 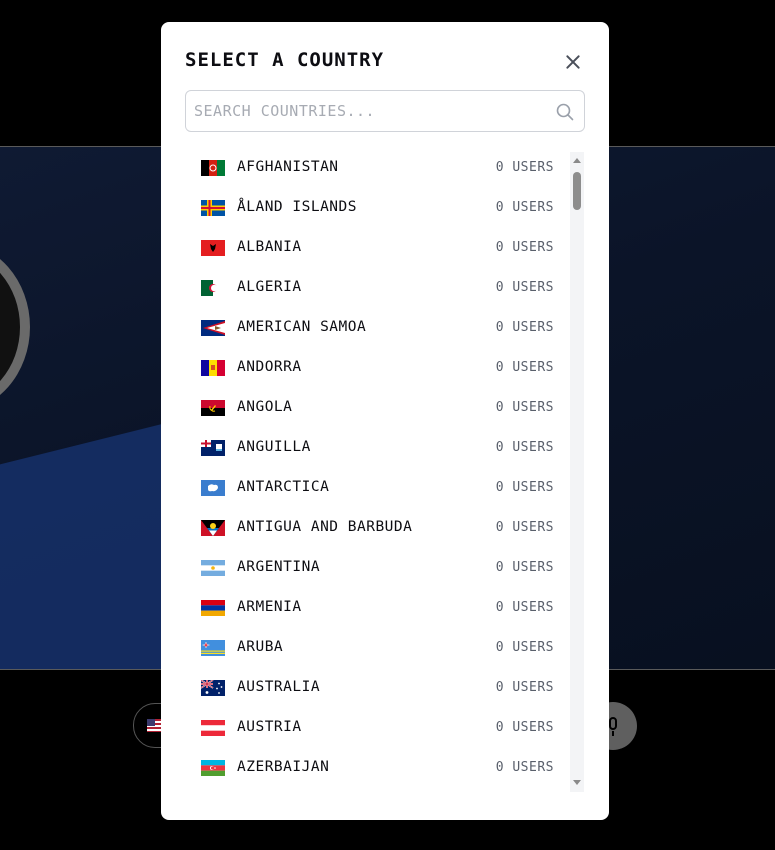 I want to click on country-name: AUSTRIA, so click(x=269, y=727).